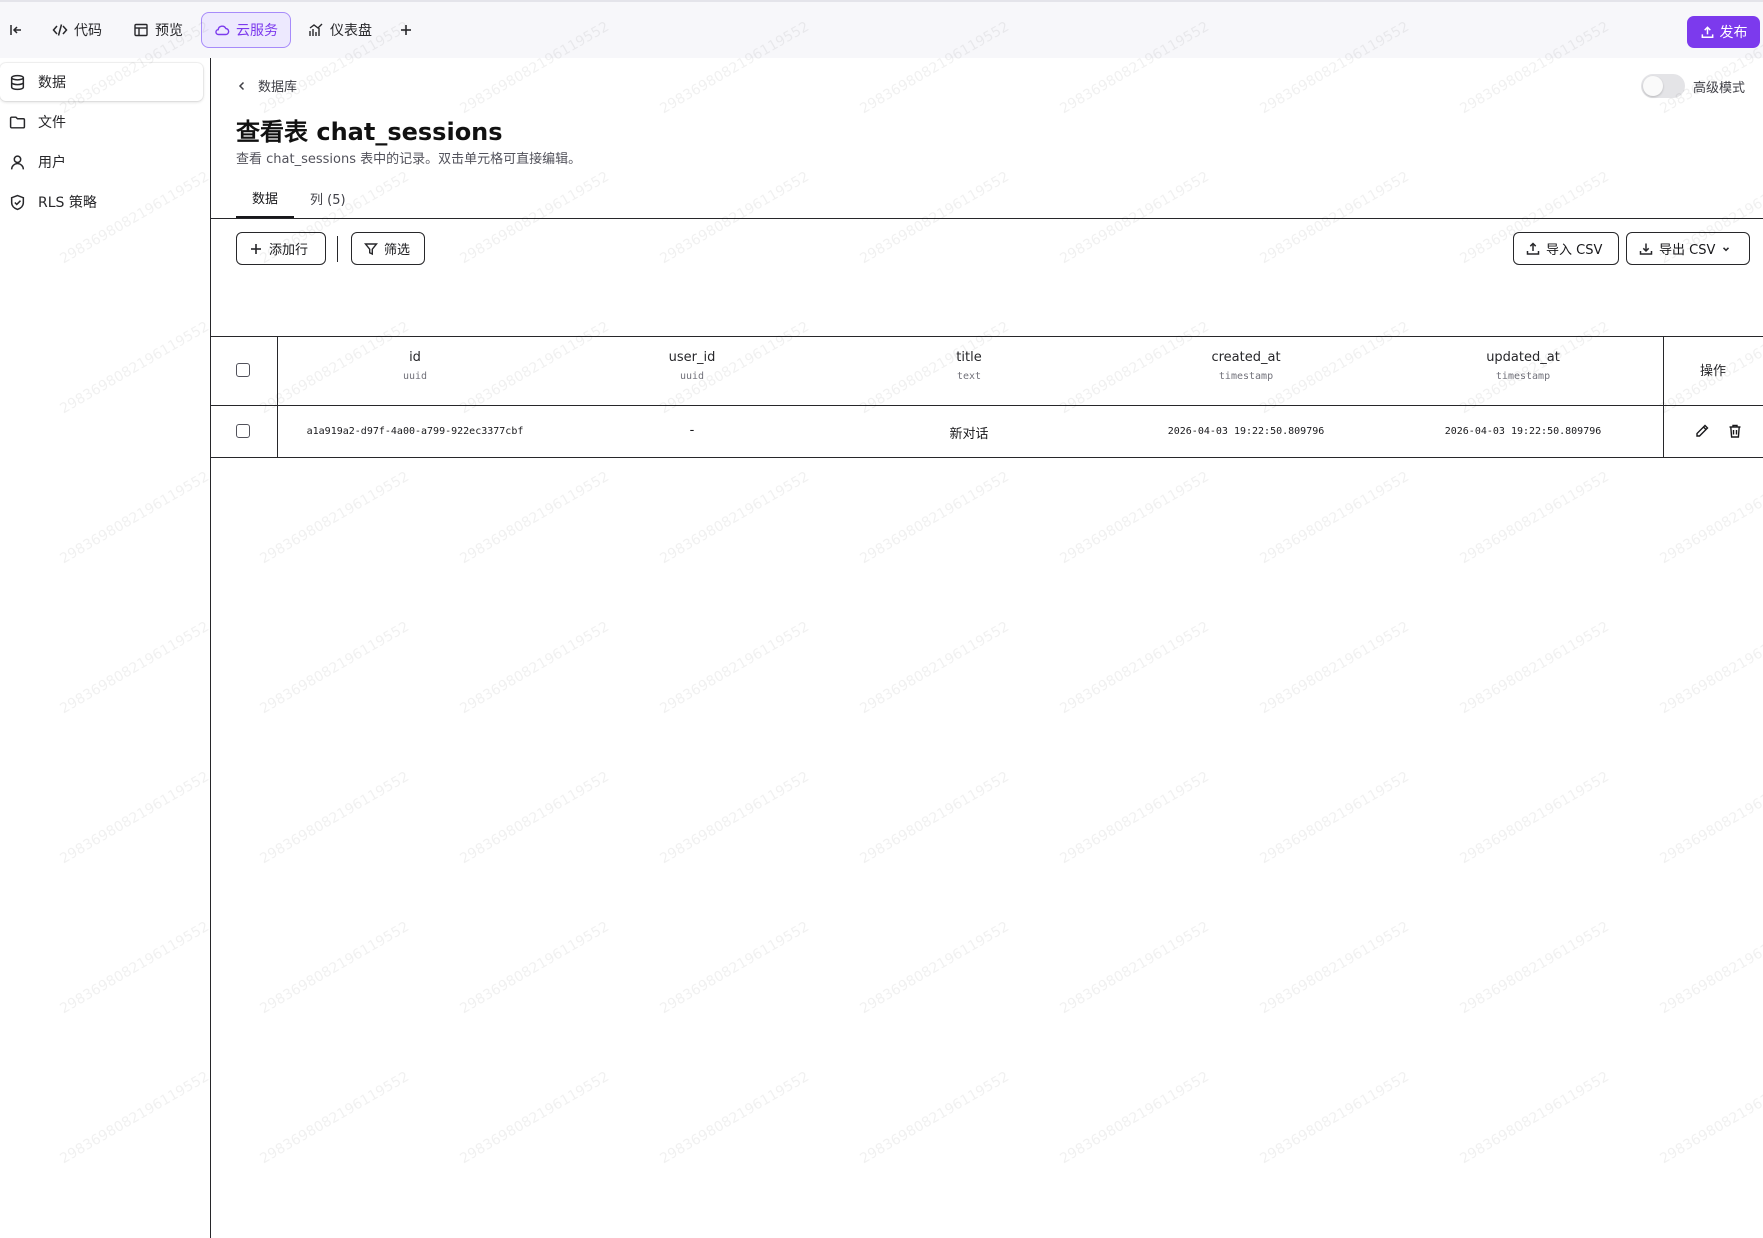 The image size is (1763, 1238). I want to click on tabs-divider, so click(987, 218).